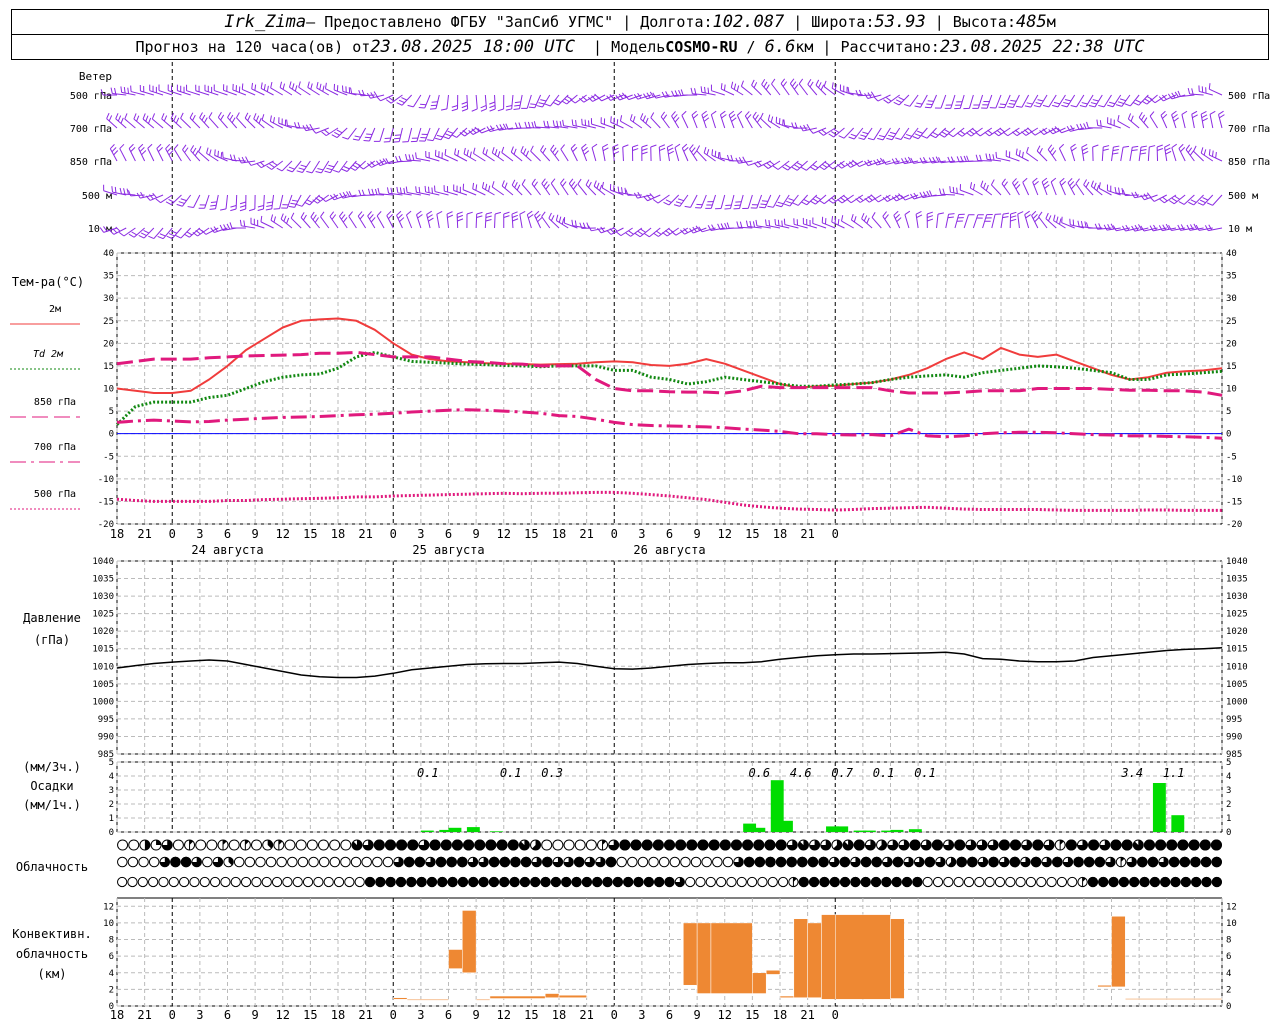  What do you see at coordinates (1231, 390) in the screenshot?
I see `temp-ytick-right: 10` at bounding box center [1231, 390].